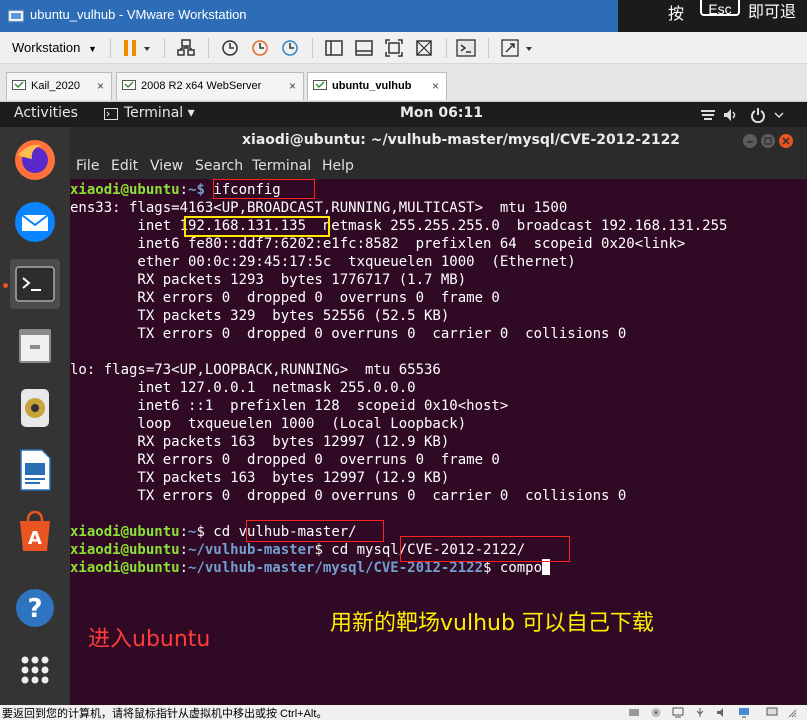 This screenshot has width=807, height=720. I want to click on highlight-ifconfig, so click(264, 189).